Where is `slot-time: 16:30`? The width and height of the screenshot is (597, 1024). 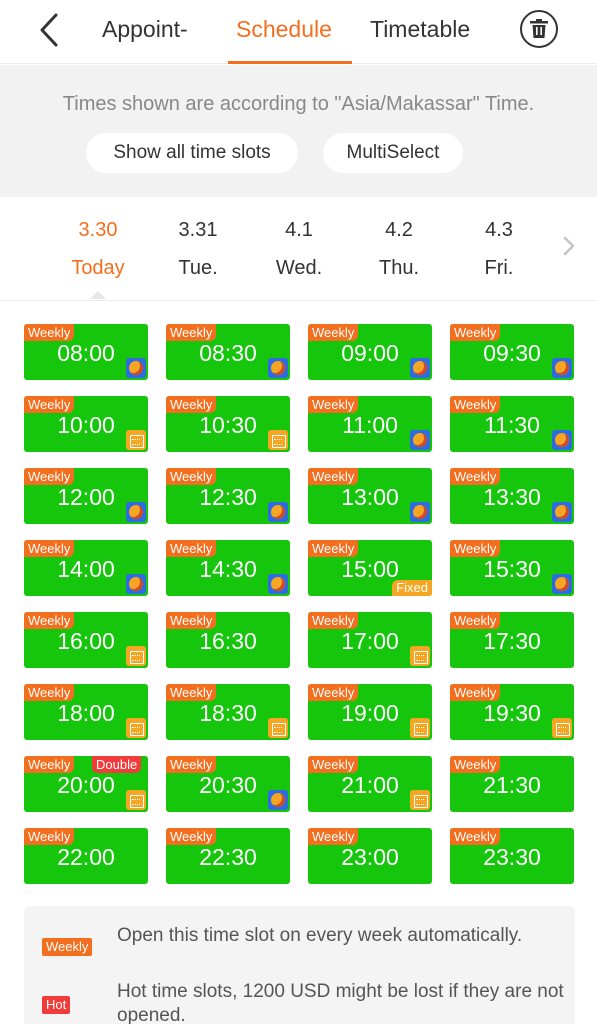
slot-time: 16:30 is located at coordinates (228, 641).